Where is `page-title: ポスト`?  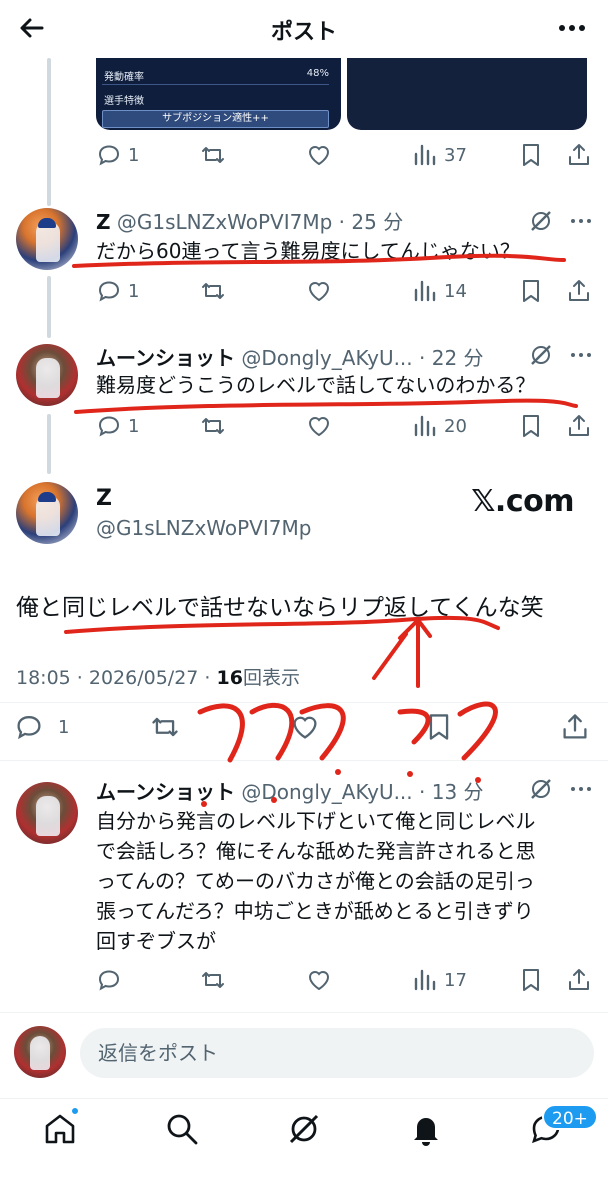
page-title: ポスト is located at coordinates (303, 32).